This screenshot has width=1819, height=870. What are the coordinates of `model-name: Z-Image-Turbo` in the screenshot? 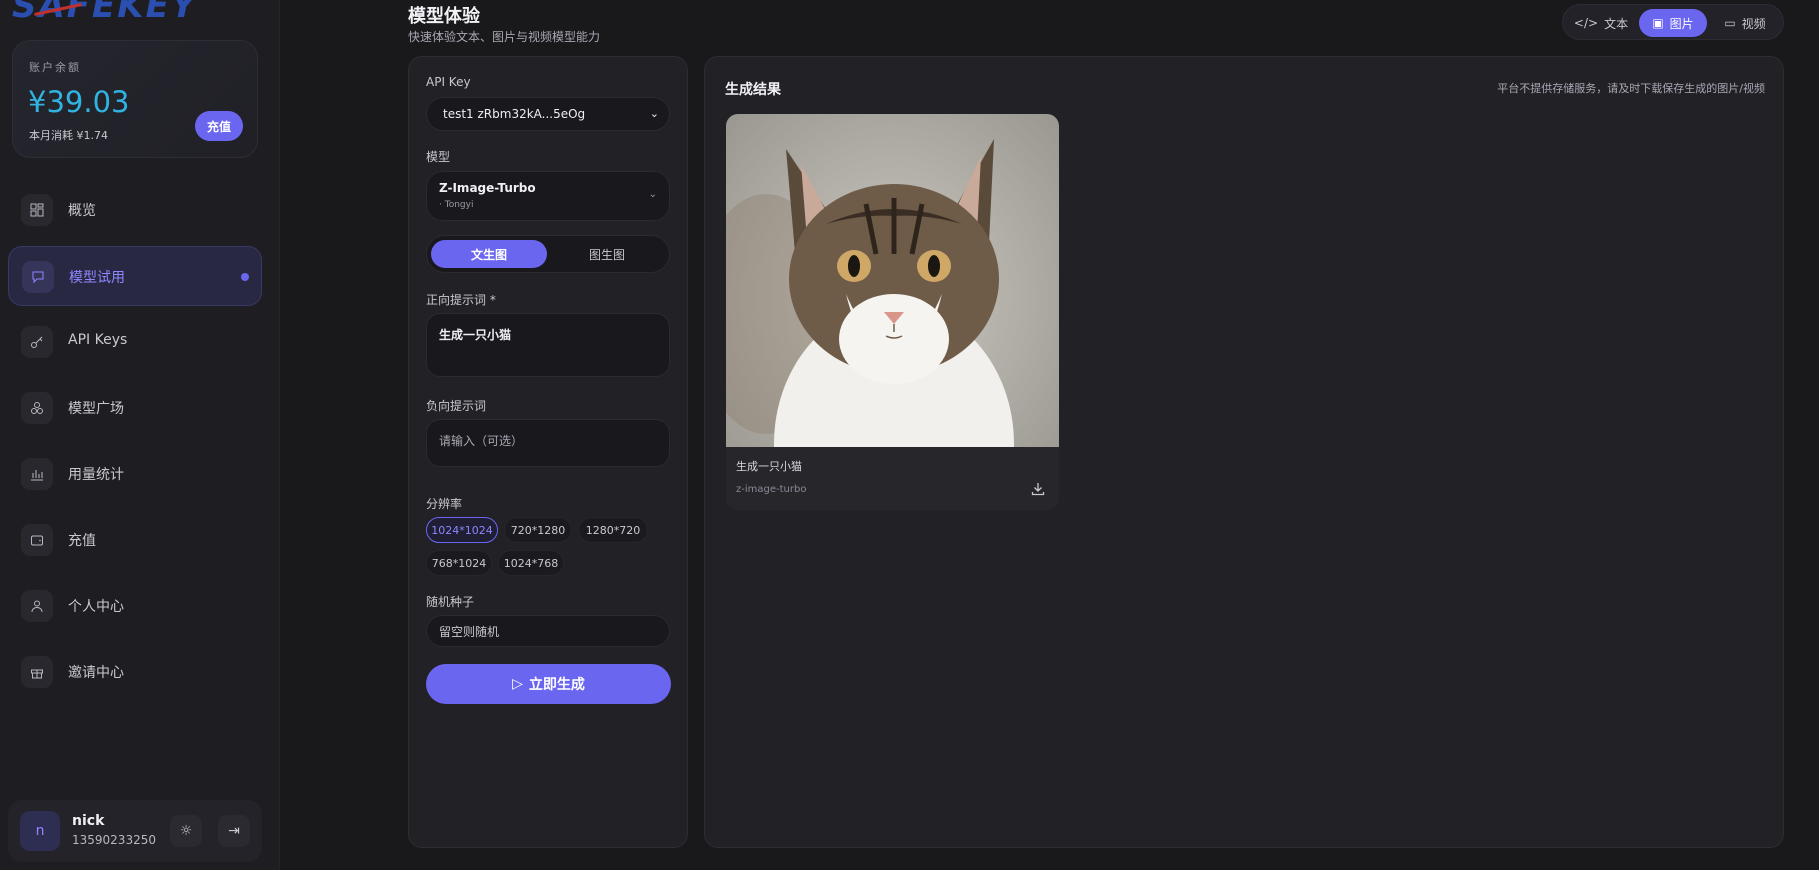 It's located at (487, 188).